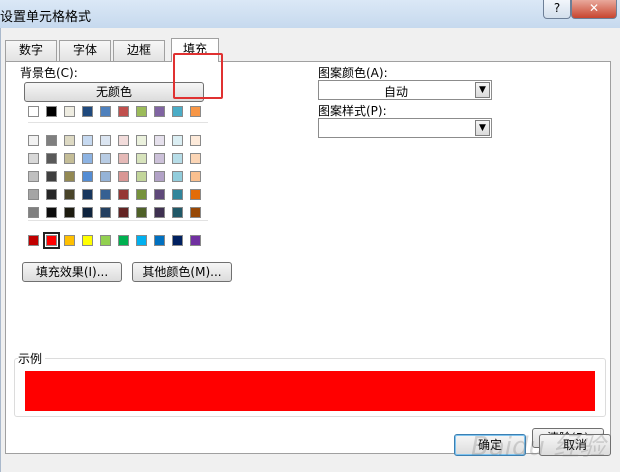  I want to click on title-bar: 设置单元格格式 ? ✕, so click(310, 14).